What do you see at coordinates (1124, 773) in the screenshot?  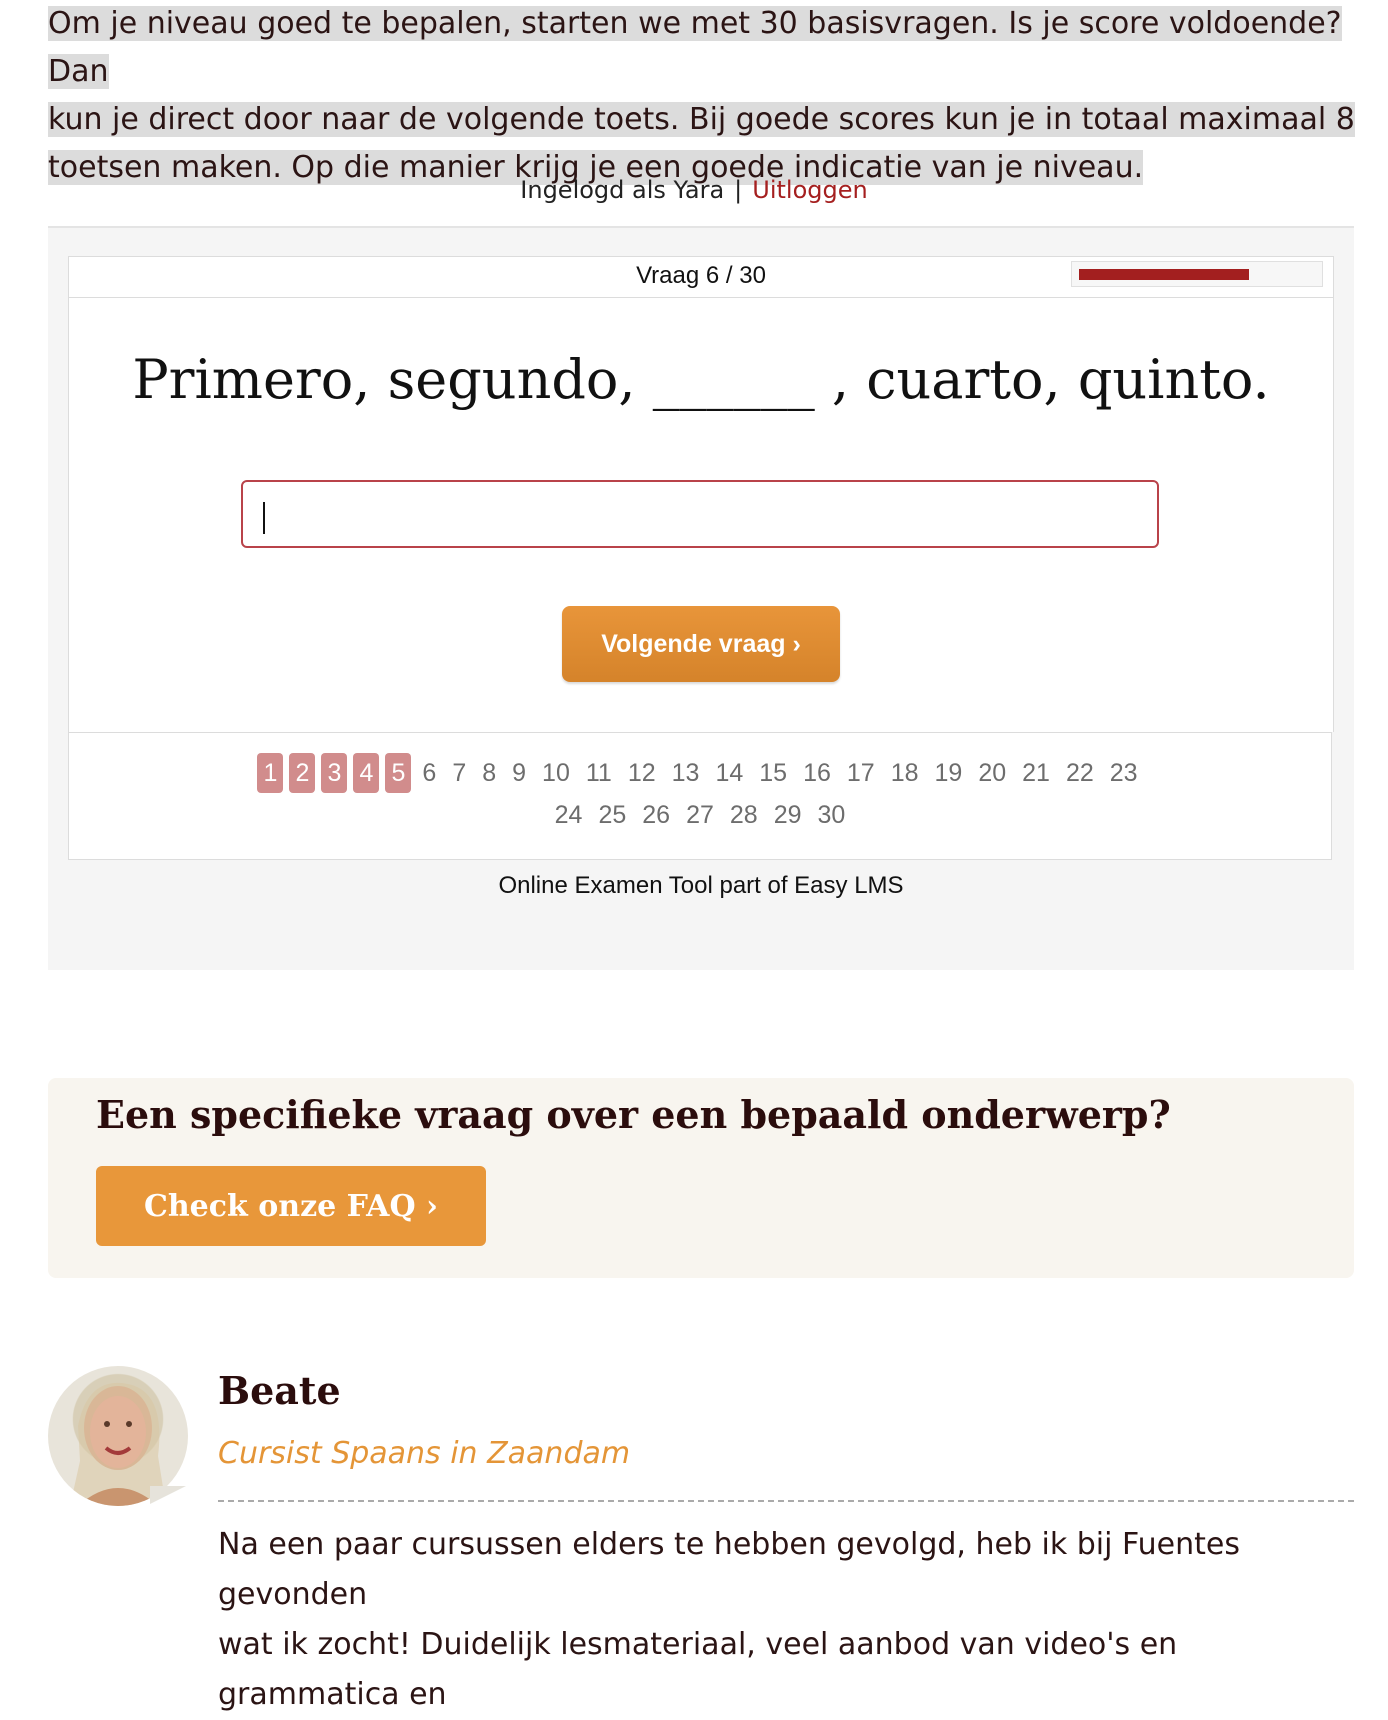 I see `question-page-23: 23` at bounding box center [1124, 773].